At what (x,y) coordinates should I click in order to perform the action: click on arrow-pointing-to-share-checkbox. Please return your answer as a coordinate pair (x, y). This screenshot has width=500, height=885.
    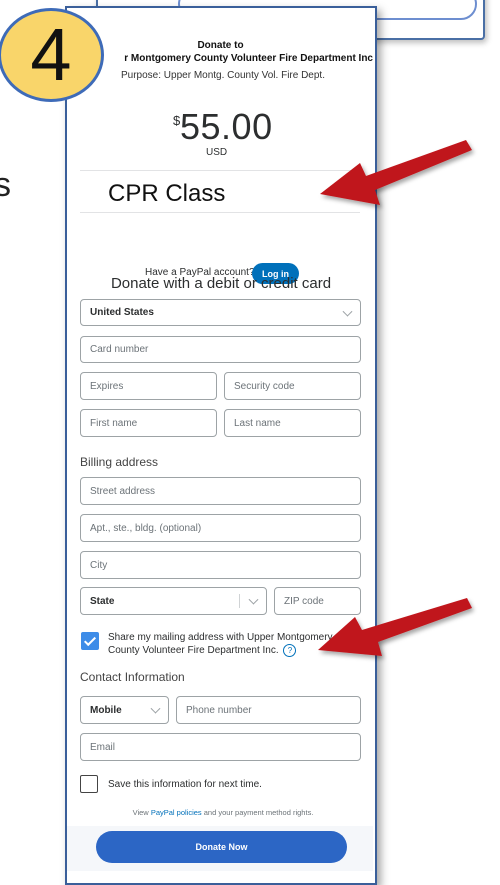
    Looking at the image, I should click on (395, 627).